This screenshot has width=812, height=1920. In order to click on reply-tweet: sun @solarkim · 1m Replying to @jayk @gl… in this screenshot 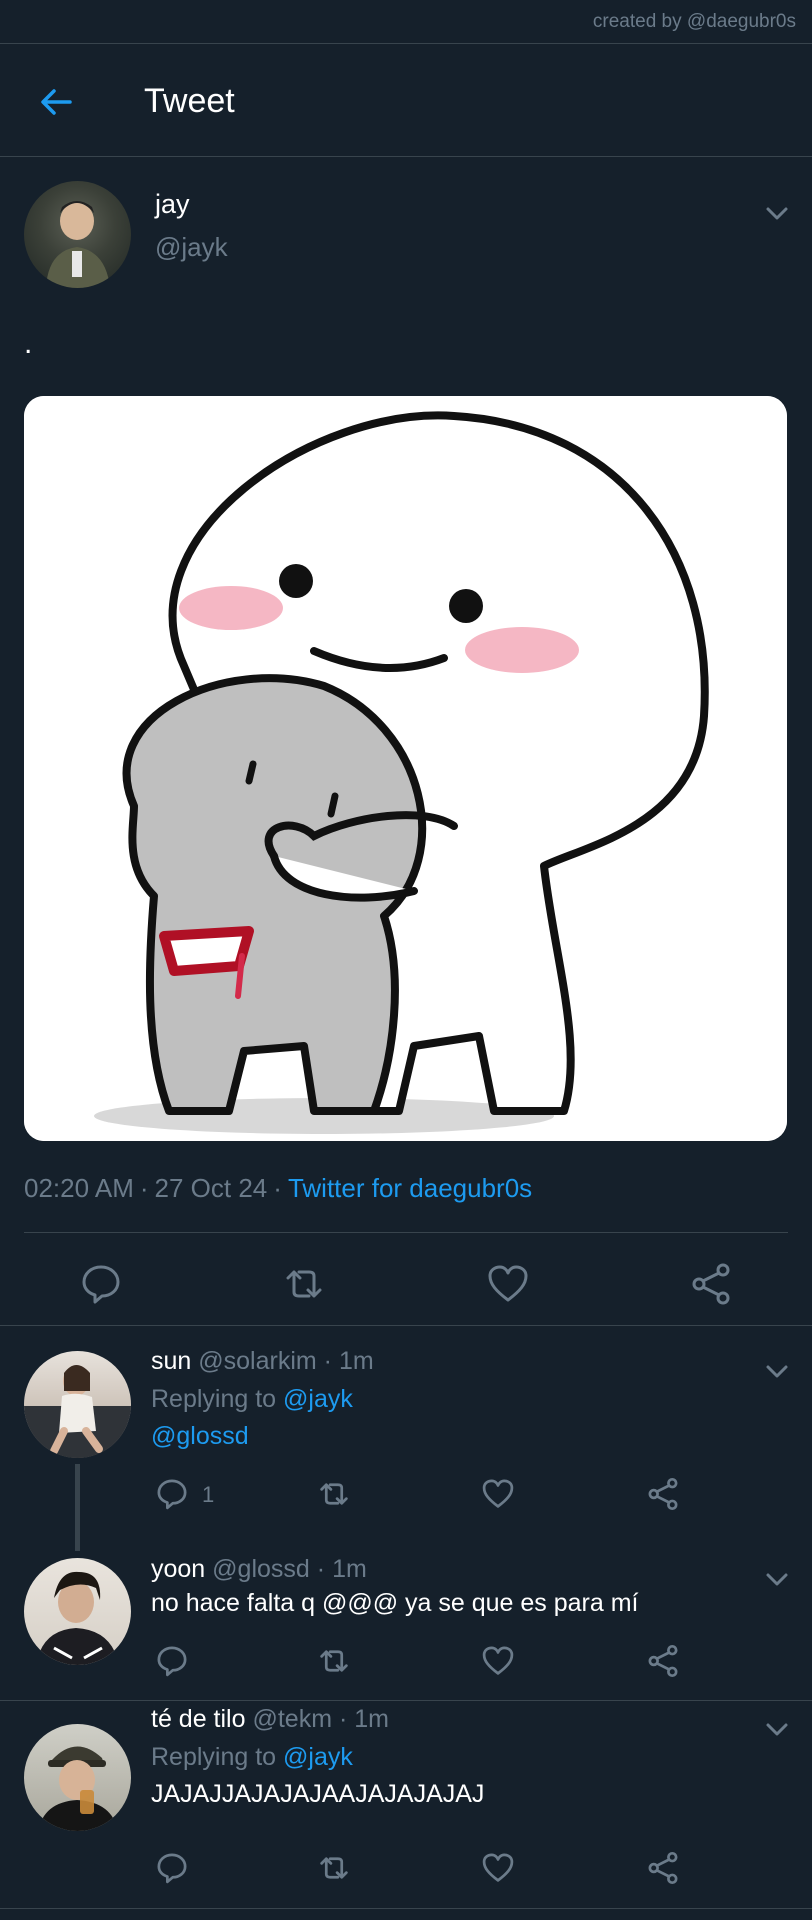, I will do `click(406, 1439)`.